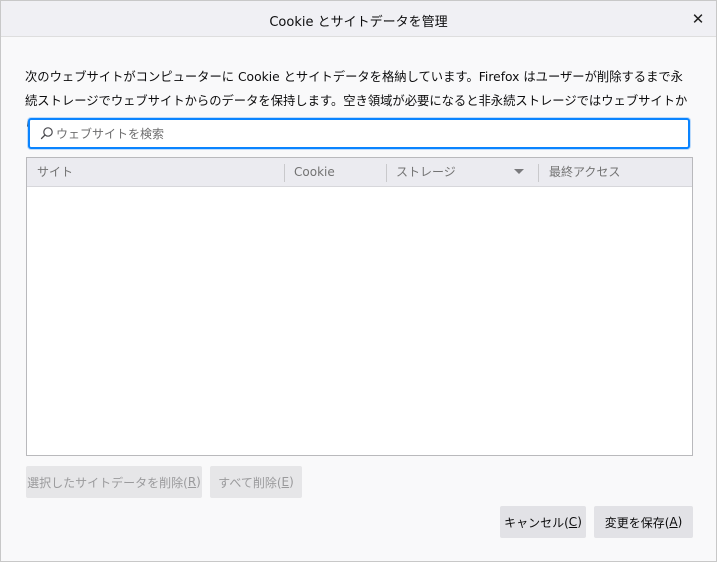  Describe the element at coordinates (192, 482) in the screenshot. I see `remove-selected-accesskey: R` at that location.